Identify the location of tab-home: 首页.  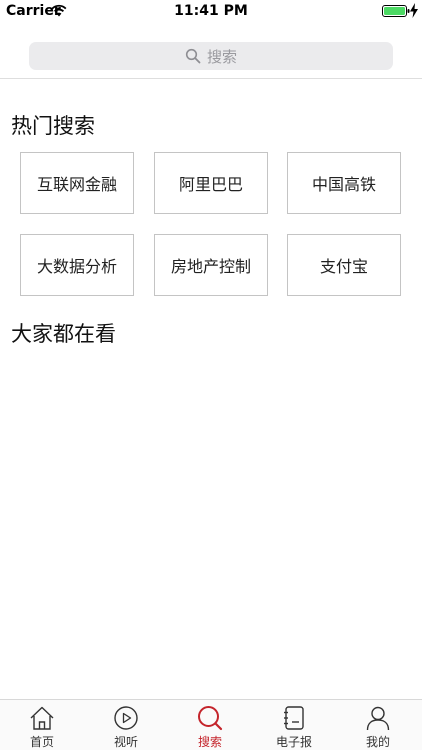
(42, 725).